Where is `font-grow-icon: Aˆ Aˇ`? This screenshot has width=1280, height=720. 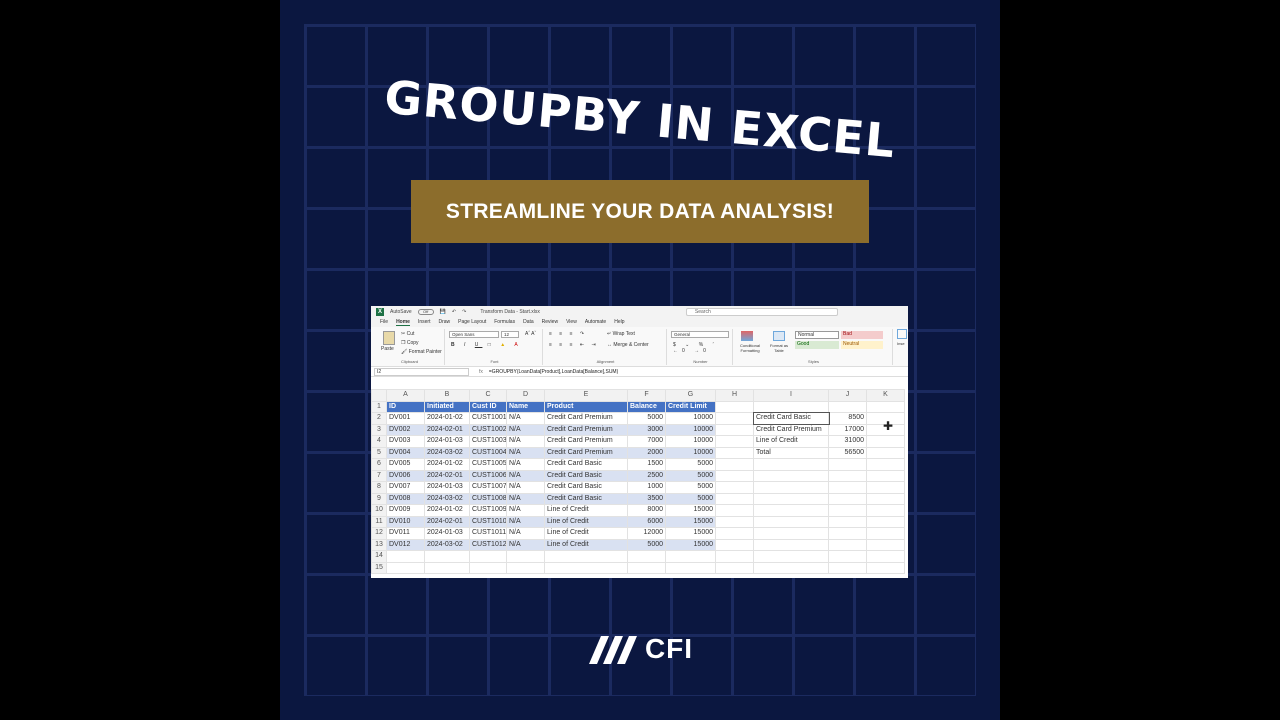
font-grow-icon: Aˆ Aˇ is located at coordinates (530, 334).